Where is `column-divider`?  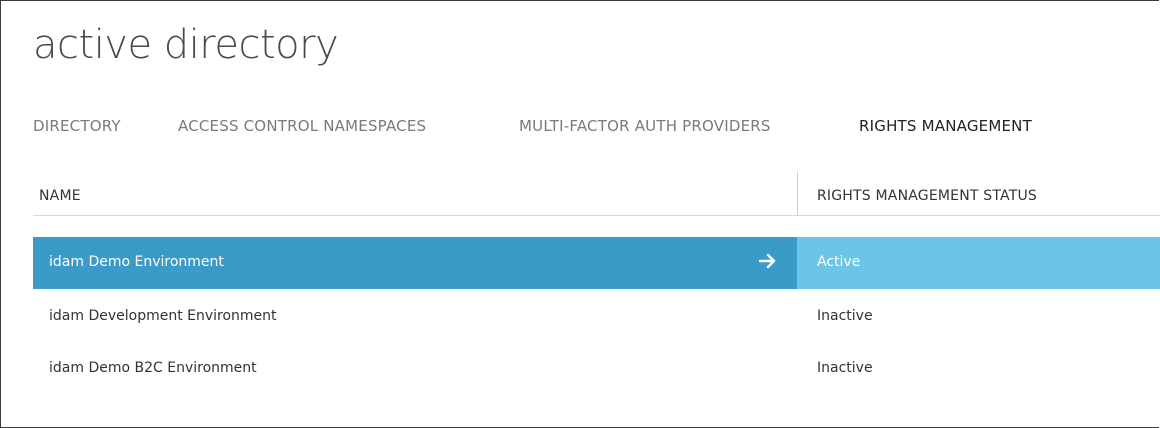 column-divider is located at coordinates (797, 193).